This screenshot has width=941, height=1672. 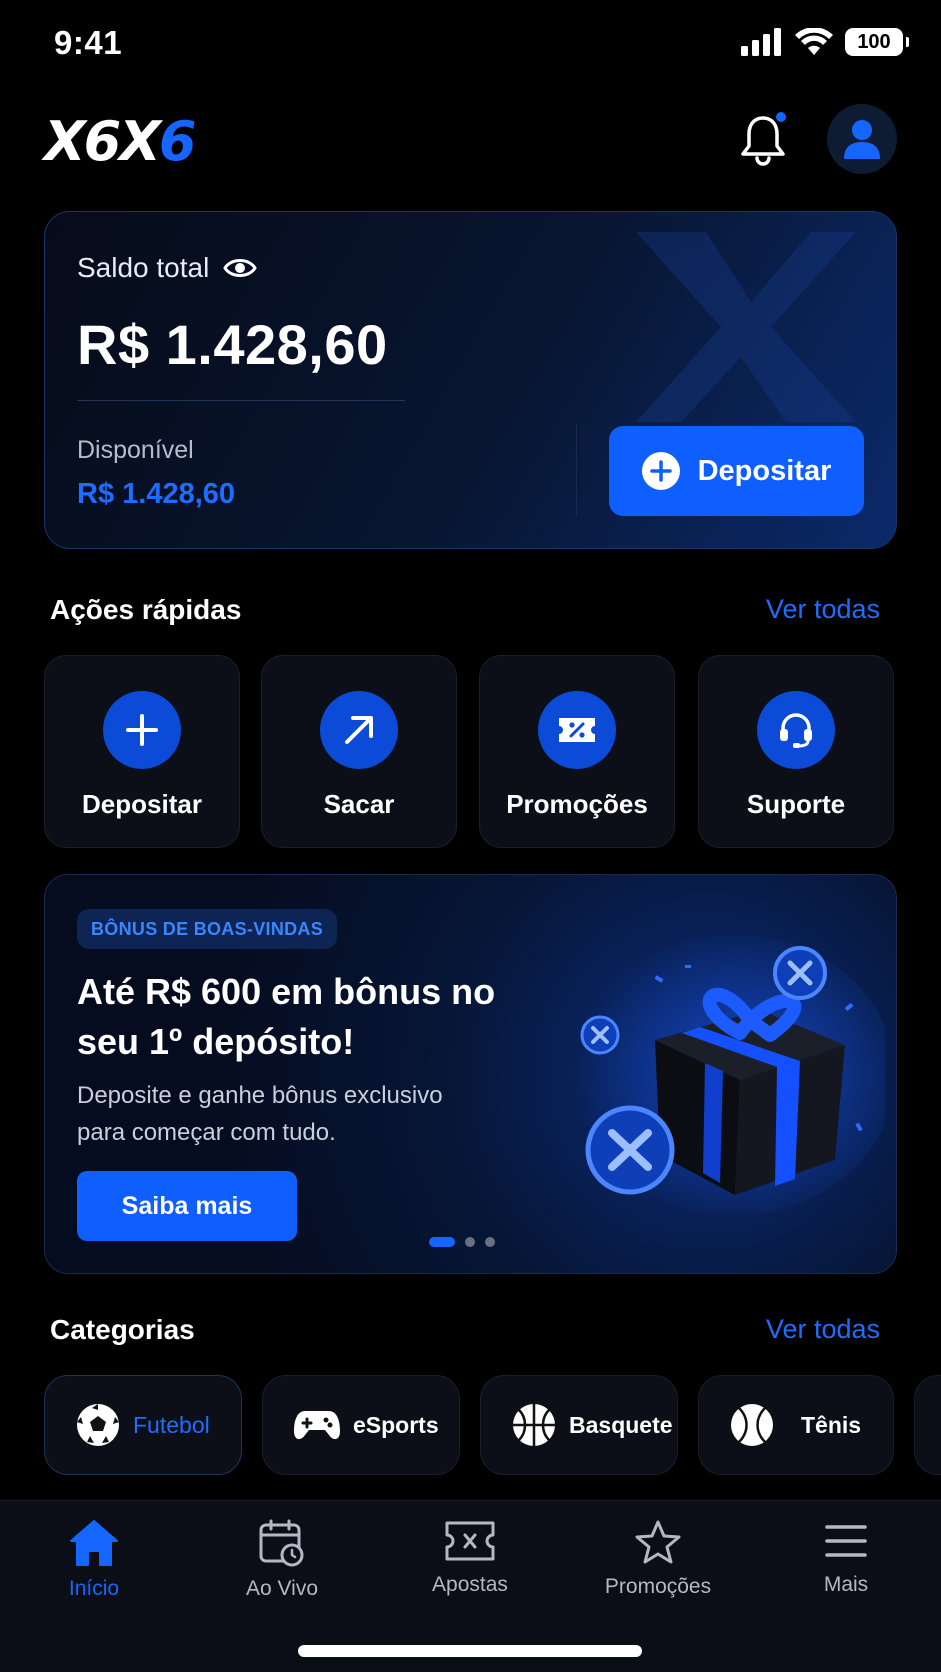 I want to click on category-label: Tênis, so click(x=831, y=1424).